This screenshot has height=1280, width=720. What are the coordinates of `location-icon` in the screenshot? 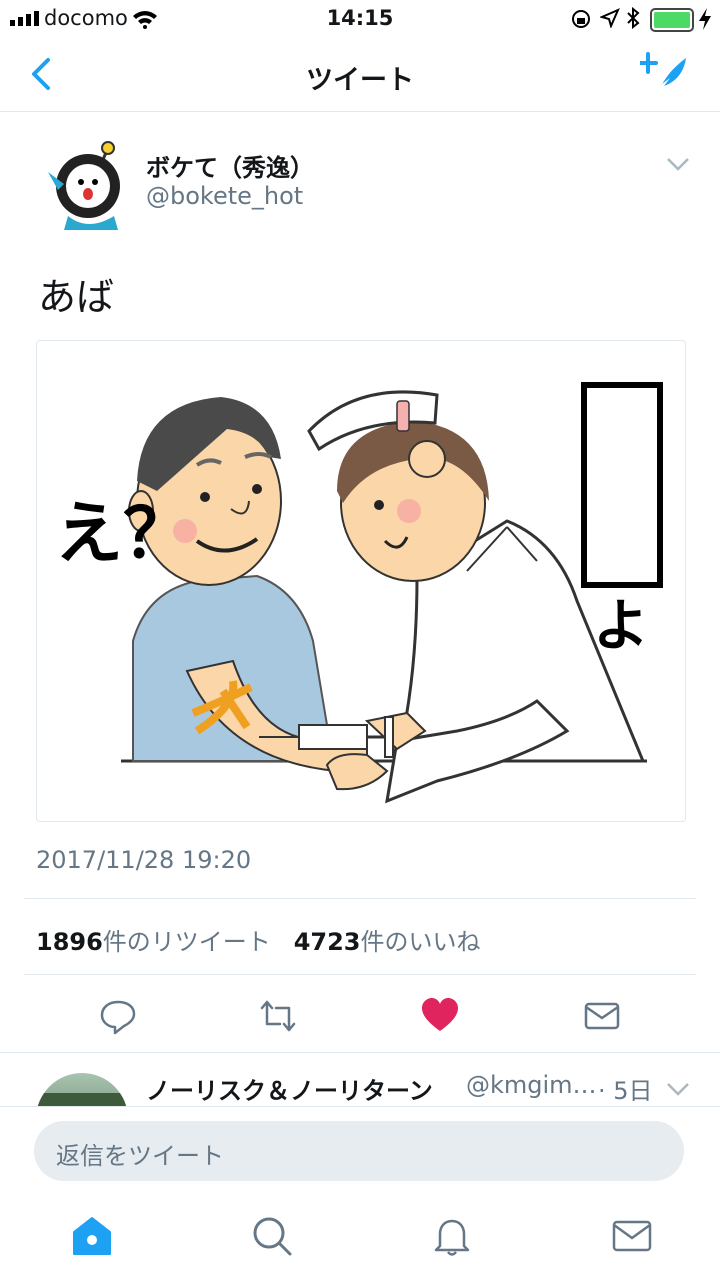 It's located at (610, 18).